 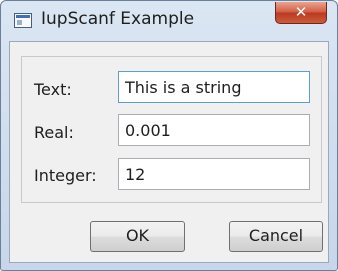 I want to click on text-label: Text:, so click(x=53, y=89).